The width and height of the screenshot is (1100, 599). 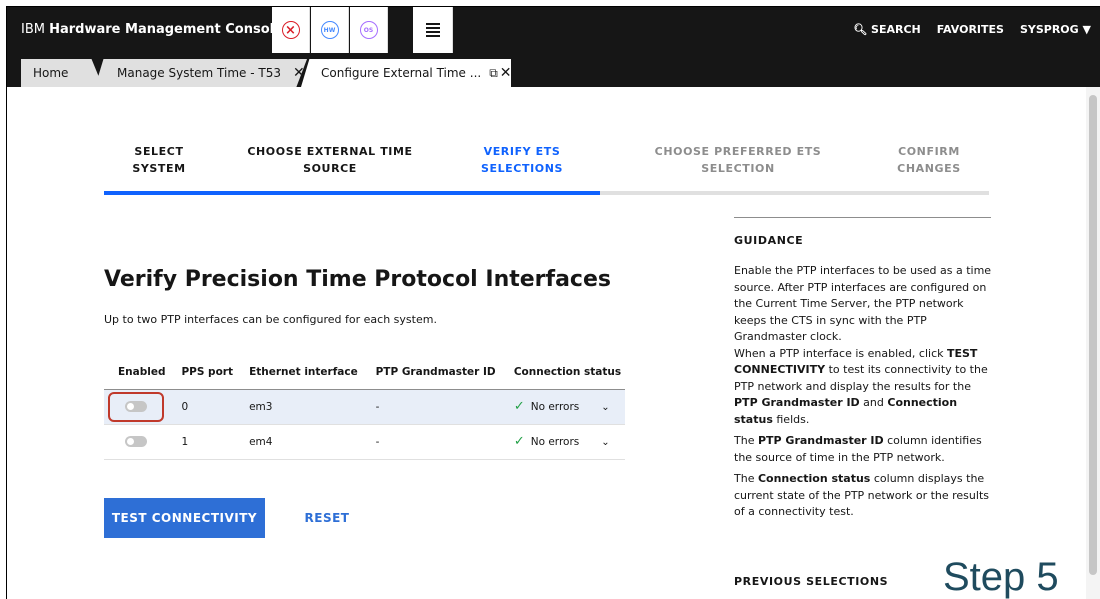 I want to click on step-confirm-changes: CONFIRM CHANGES, so click(x=929, y=160).